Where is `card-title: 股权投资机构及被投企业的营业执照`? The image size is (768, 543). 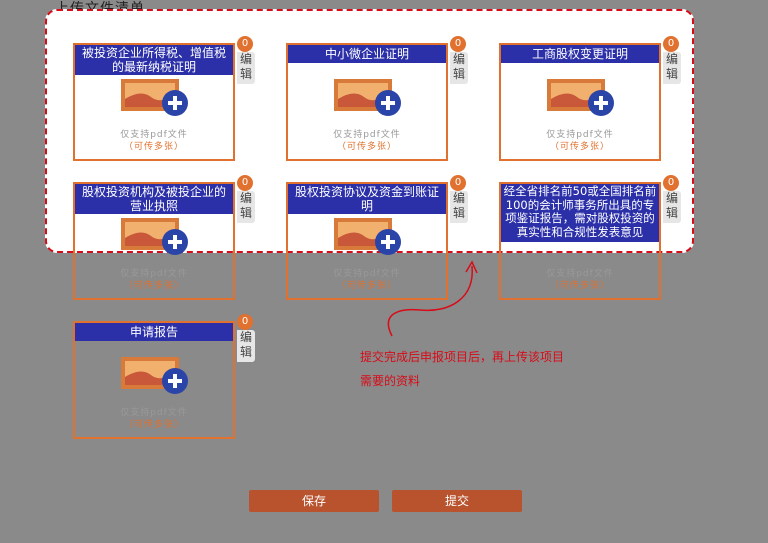 card-title: 股权投资机构及被投企业的营业执照 is located at coordinates (154, 199).